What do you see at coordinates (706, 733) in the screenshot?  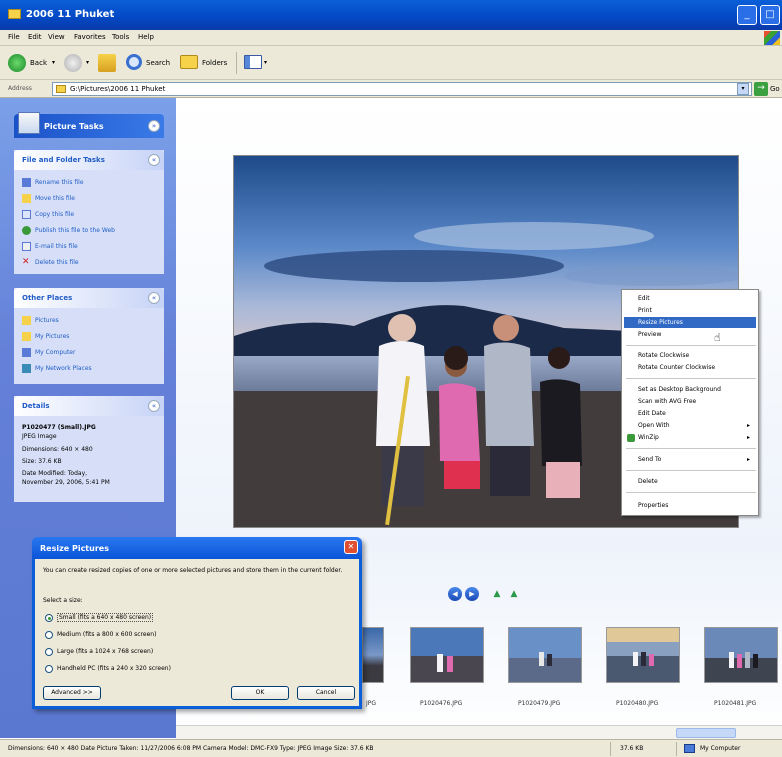 I see `scrollbar-thumb` at bounding box center [706, 733].